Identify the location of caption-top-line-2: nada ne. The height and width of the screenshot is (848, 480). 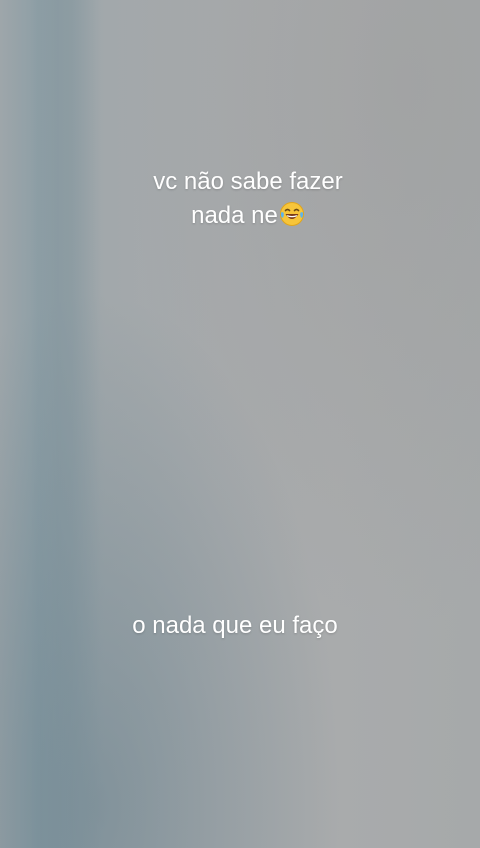
(234, 215).